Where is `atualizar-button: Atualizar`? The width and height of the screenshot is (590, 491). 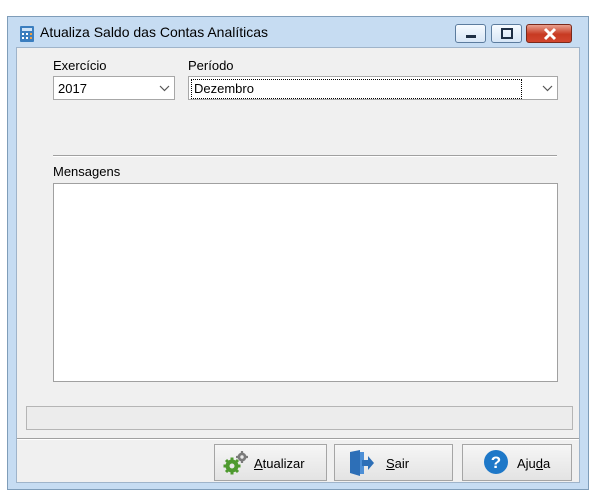 atualizar-button: Atualizar is located at coordinates (270, 462).